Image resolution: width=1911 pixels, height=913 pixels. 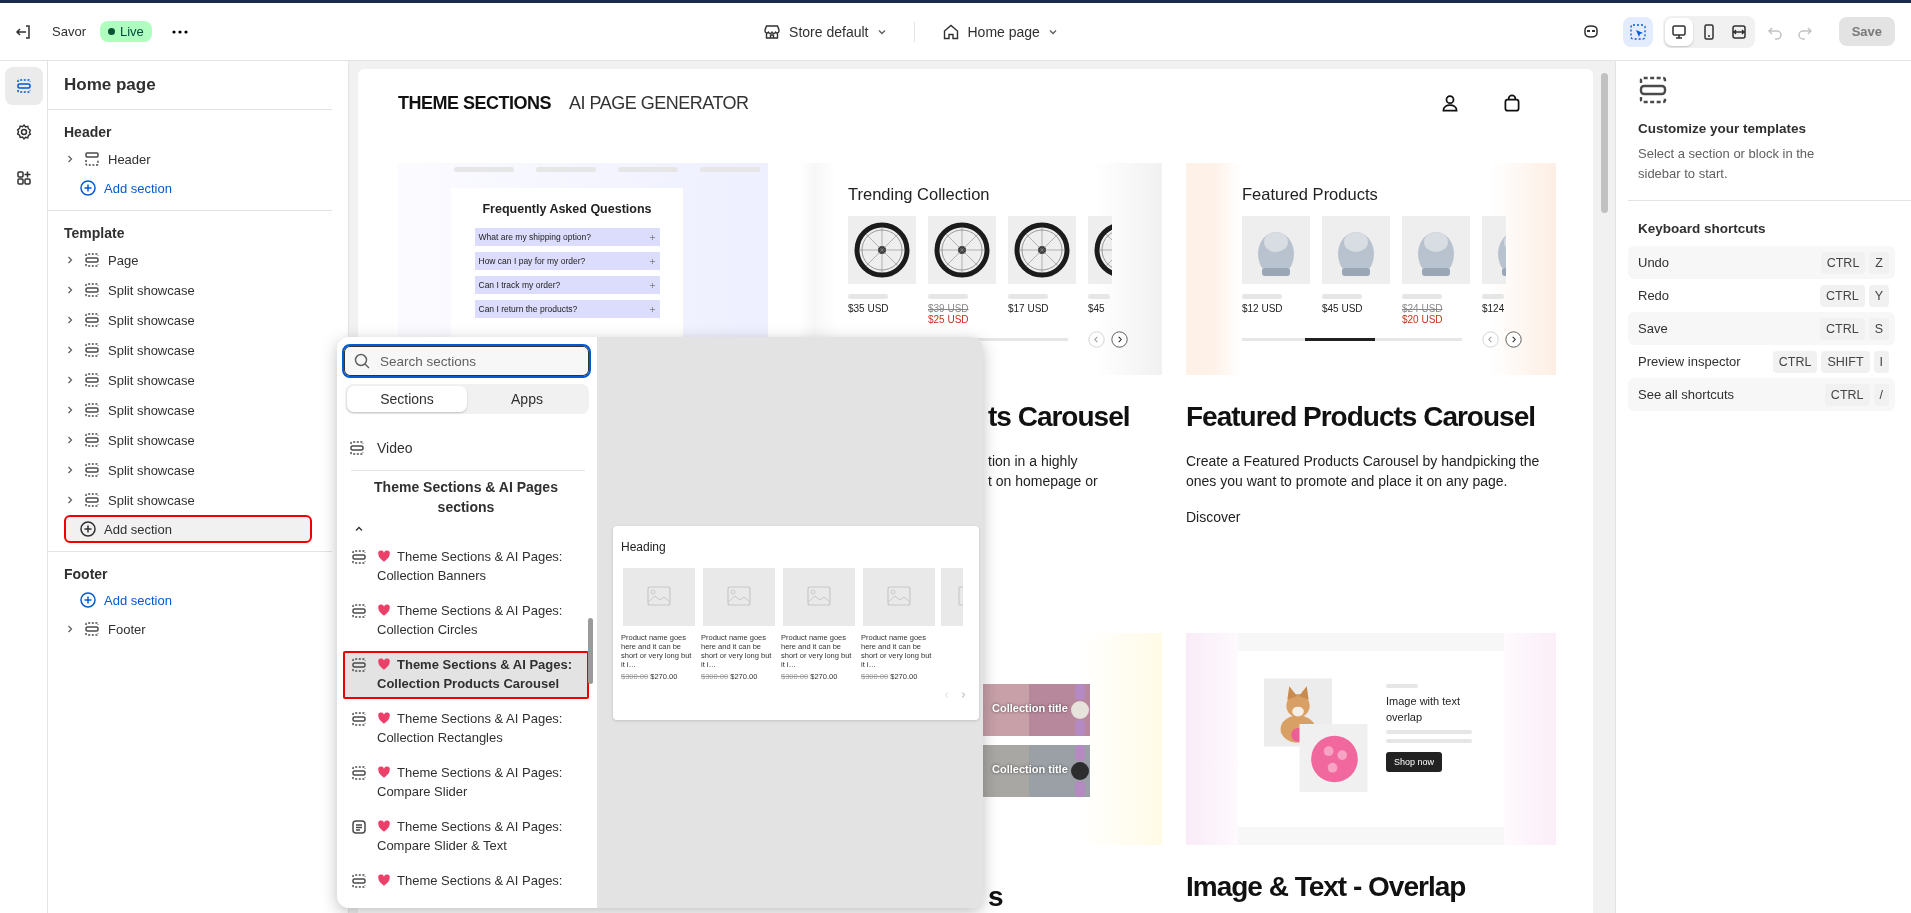 What do you see at coordinates (869, 308) in the screenshot?
I see `price: $35 USD` at bounding box center [869, 308].